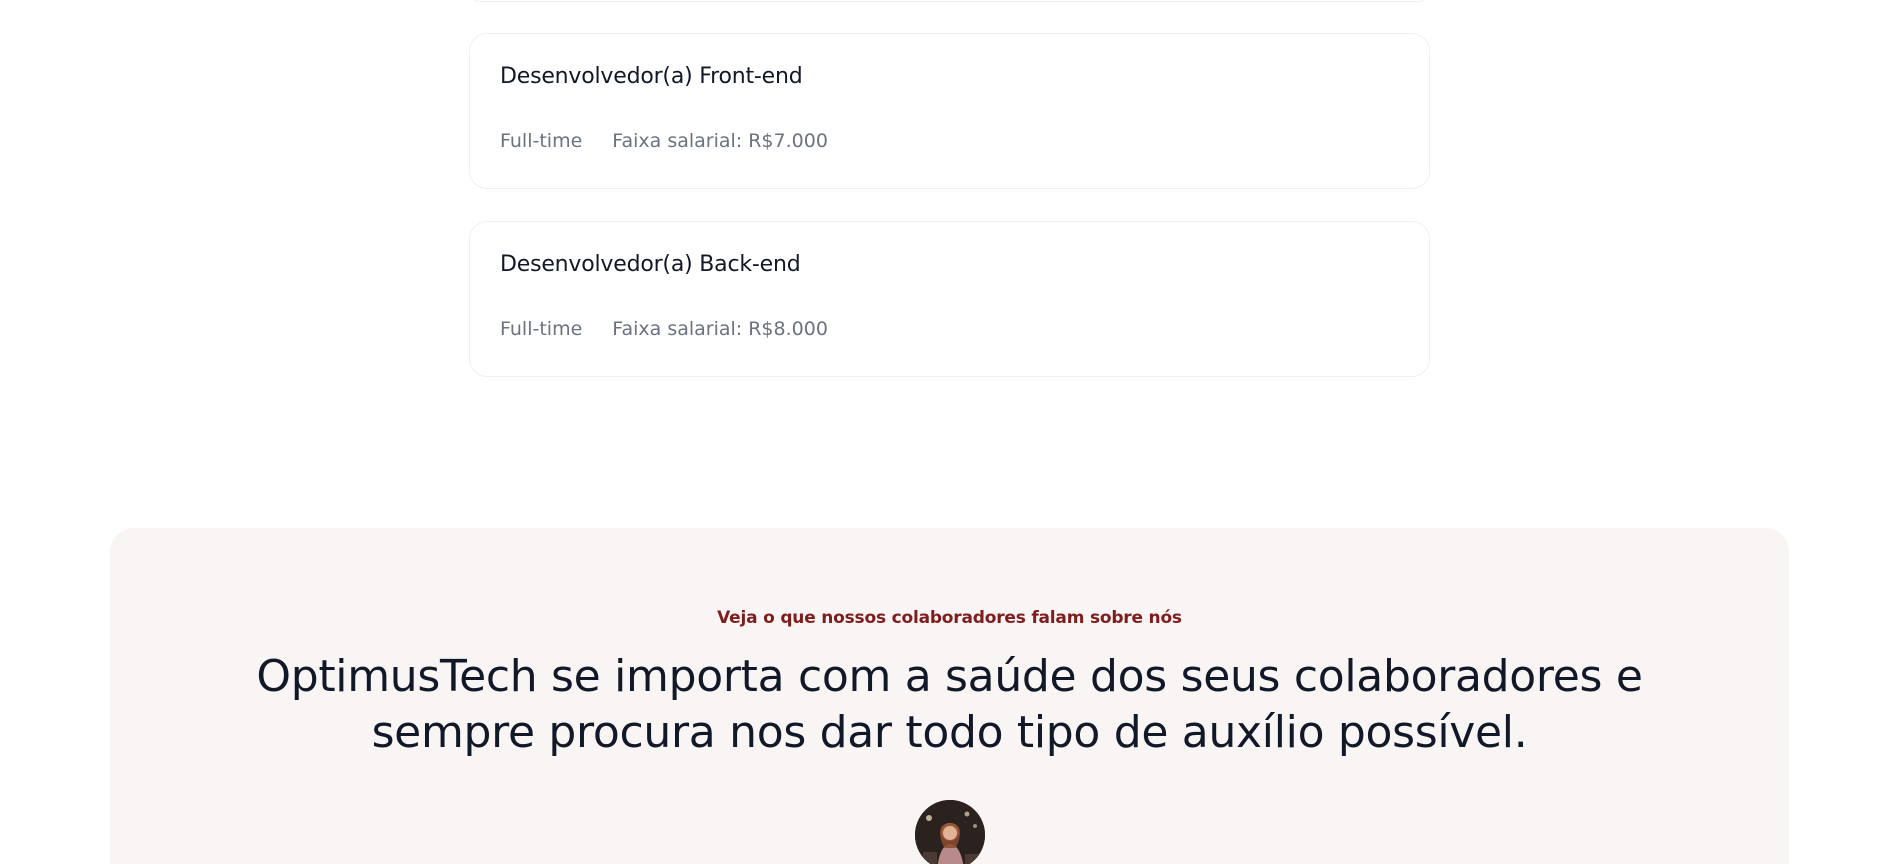  I want to click on job-meta: Full-time Faixa salarial: R$7.000, so click(664, 141).